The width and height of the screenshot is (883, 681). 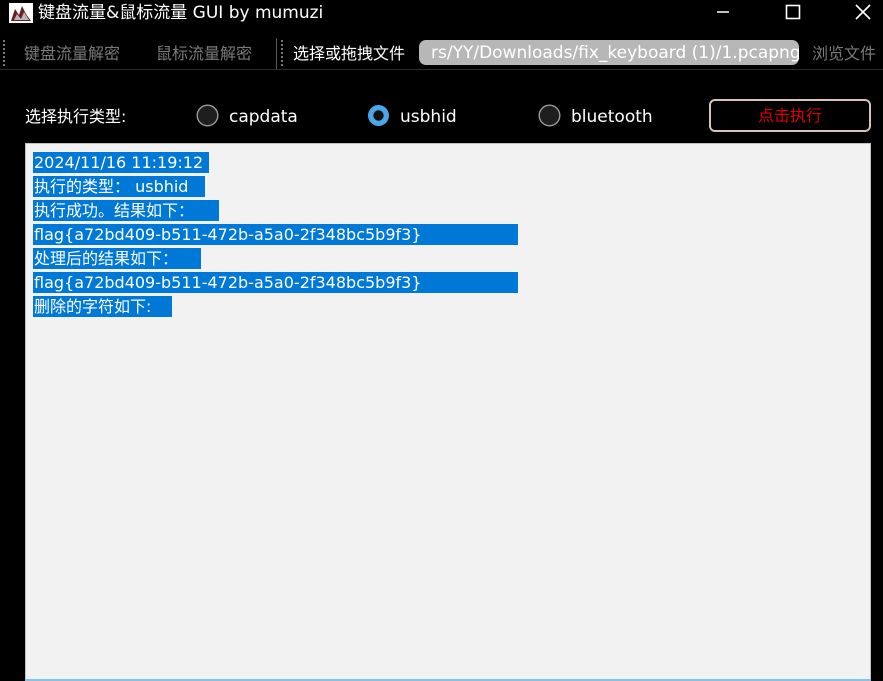 I want to click on close-button, so click(x=861, y=14).